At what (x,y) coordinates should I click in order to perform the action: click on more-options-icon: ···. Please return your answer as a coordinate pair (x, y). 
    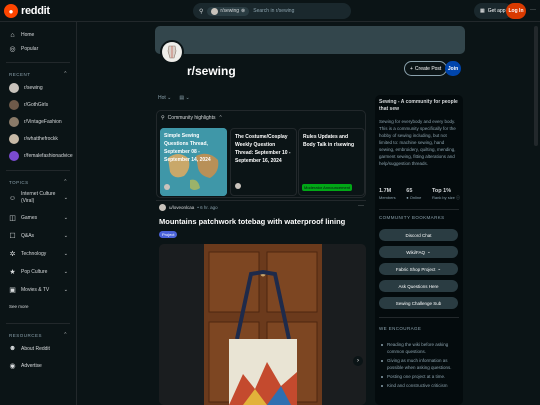
    Looking at the image, I should click on (533, 10).